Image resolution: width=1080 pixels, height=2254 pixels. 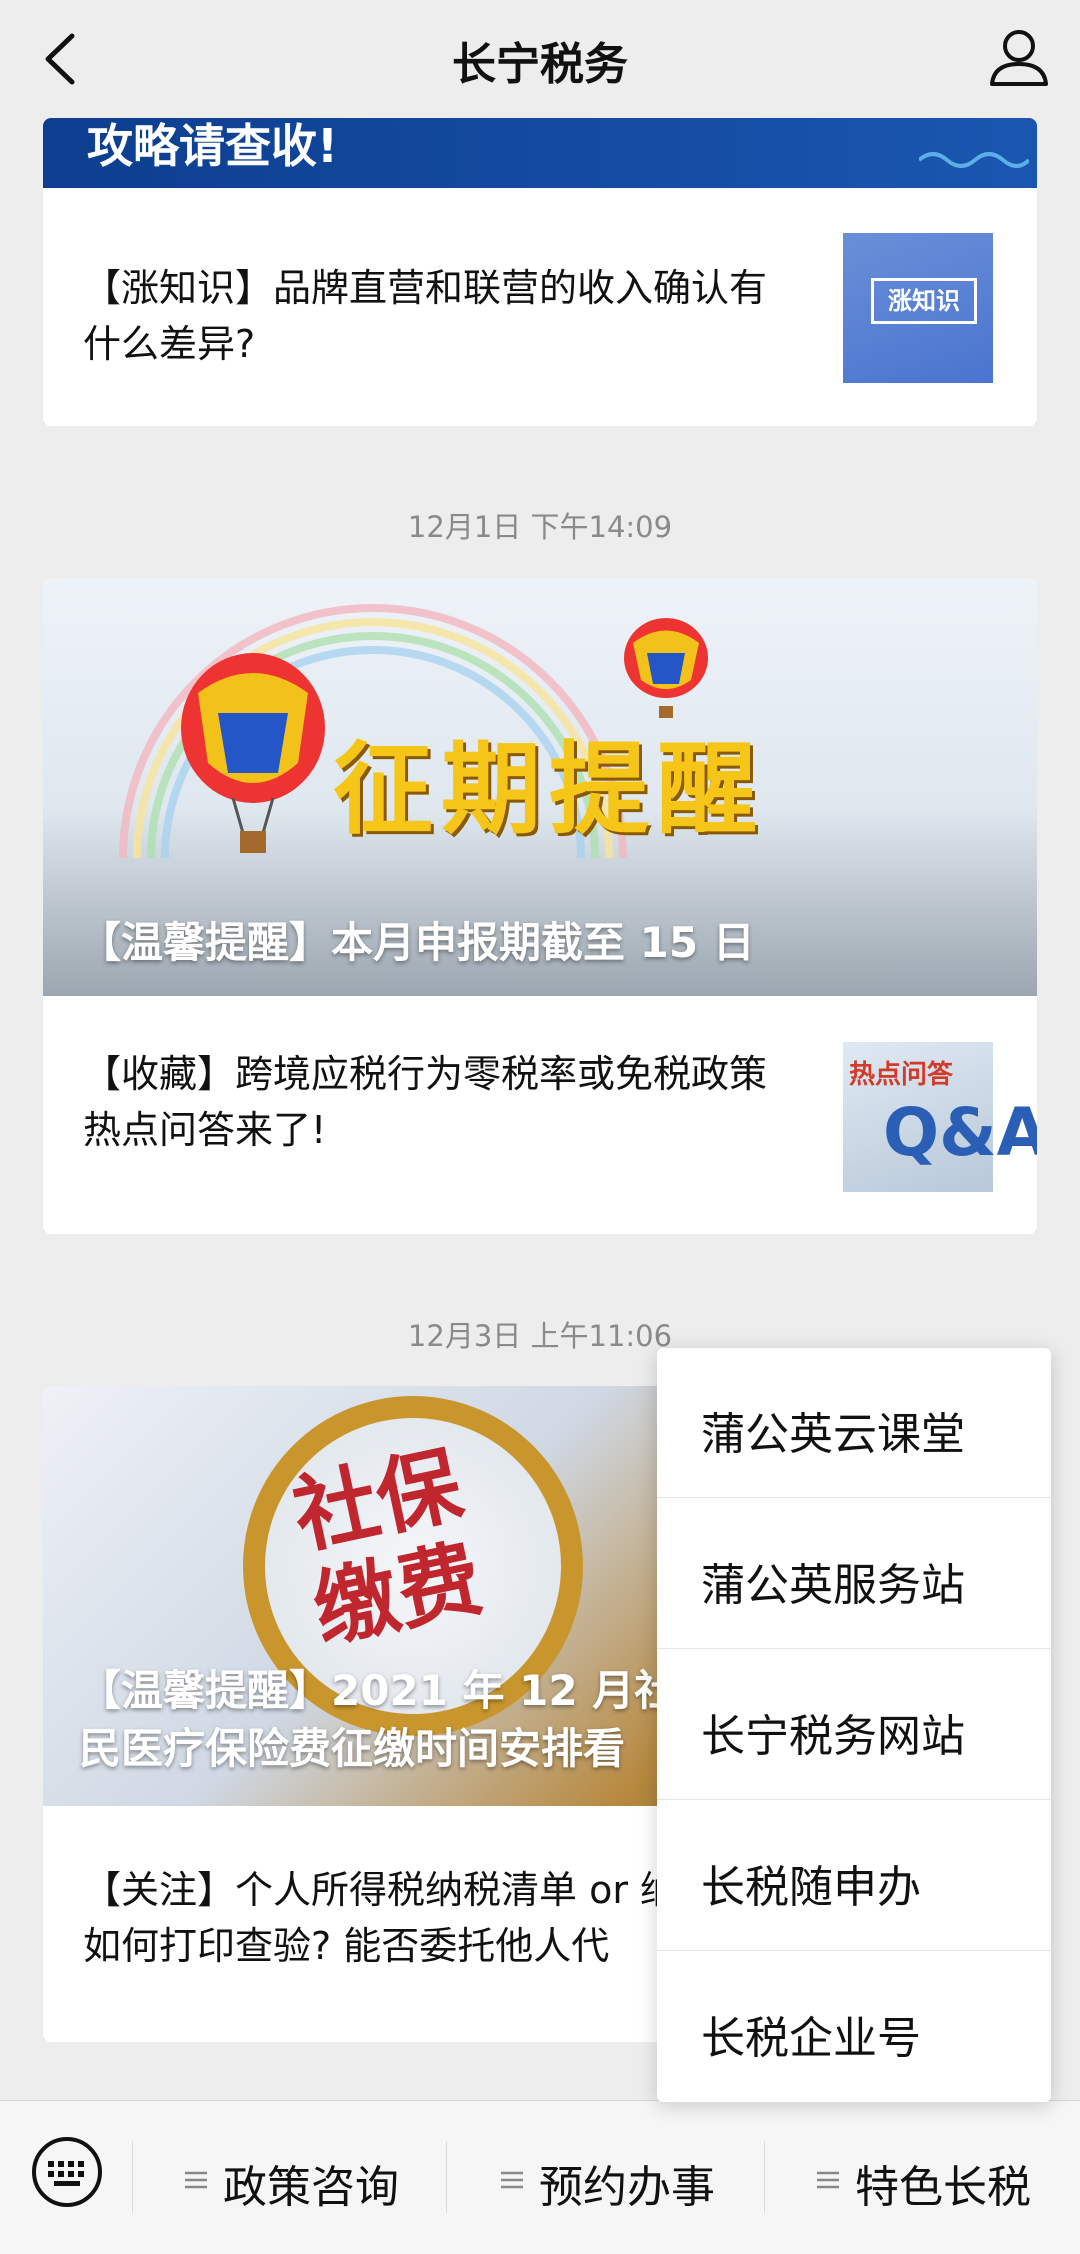 I want to click on article-card: 攻略请查收! 【涨知识】品牌直营和联营的收入确认有什么差异? 涨知识, so click(x=540, y=272).